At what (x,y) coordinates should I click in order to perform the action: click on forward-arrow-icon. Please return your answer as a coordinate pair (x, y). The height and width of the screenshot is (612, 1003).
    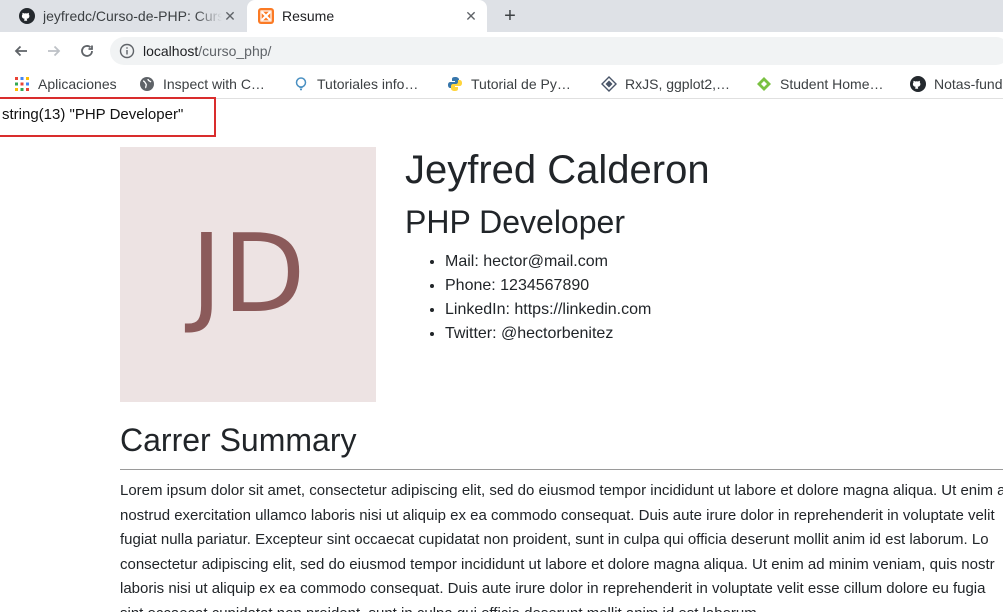
    Looking at the image, I should click on (54, 51).